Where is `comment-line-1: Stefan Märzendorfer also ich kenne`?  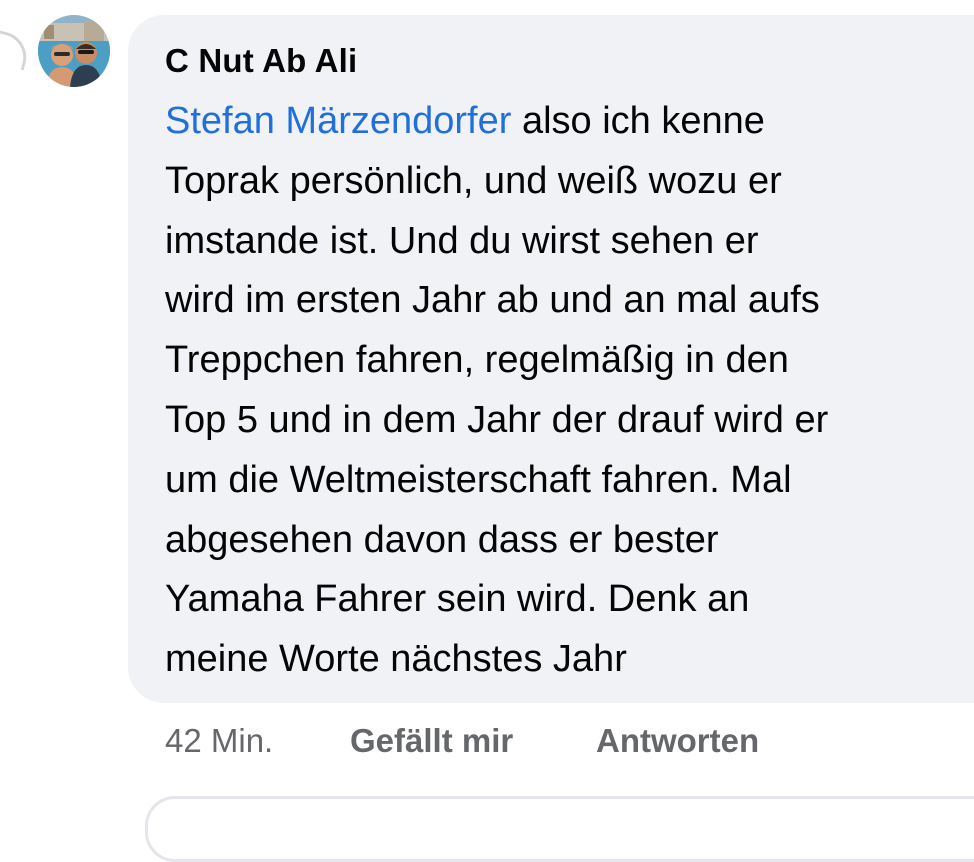 comment-line-1: Stefan Märzendorfer also ich kenne is located at coordinates (569, 122).